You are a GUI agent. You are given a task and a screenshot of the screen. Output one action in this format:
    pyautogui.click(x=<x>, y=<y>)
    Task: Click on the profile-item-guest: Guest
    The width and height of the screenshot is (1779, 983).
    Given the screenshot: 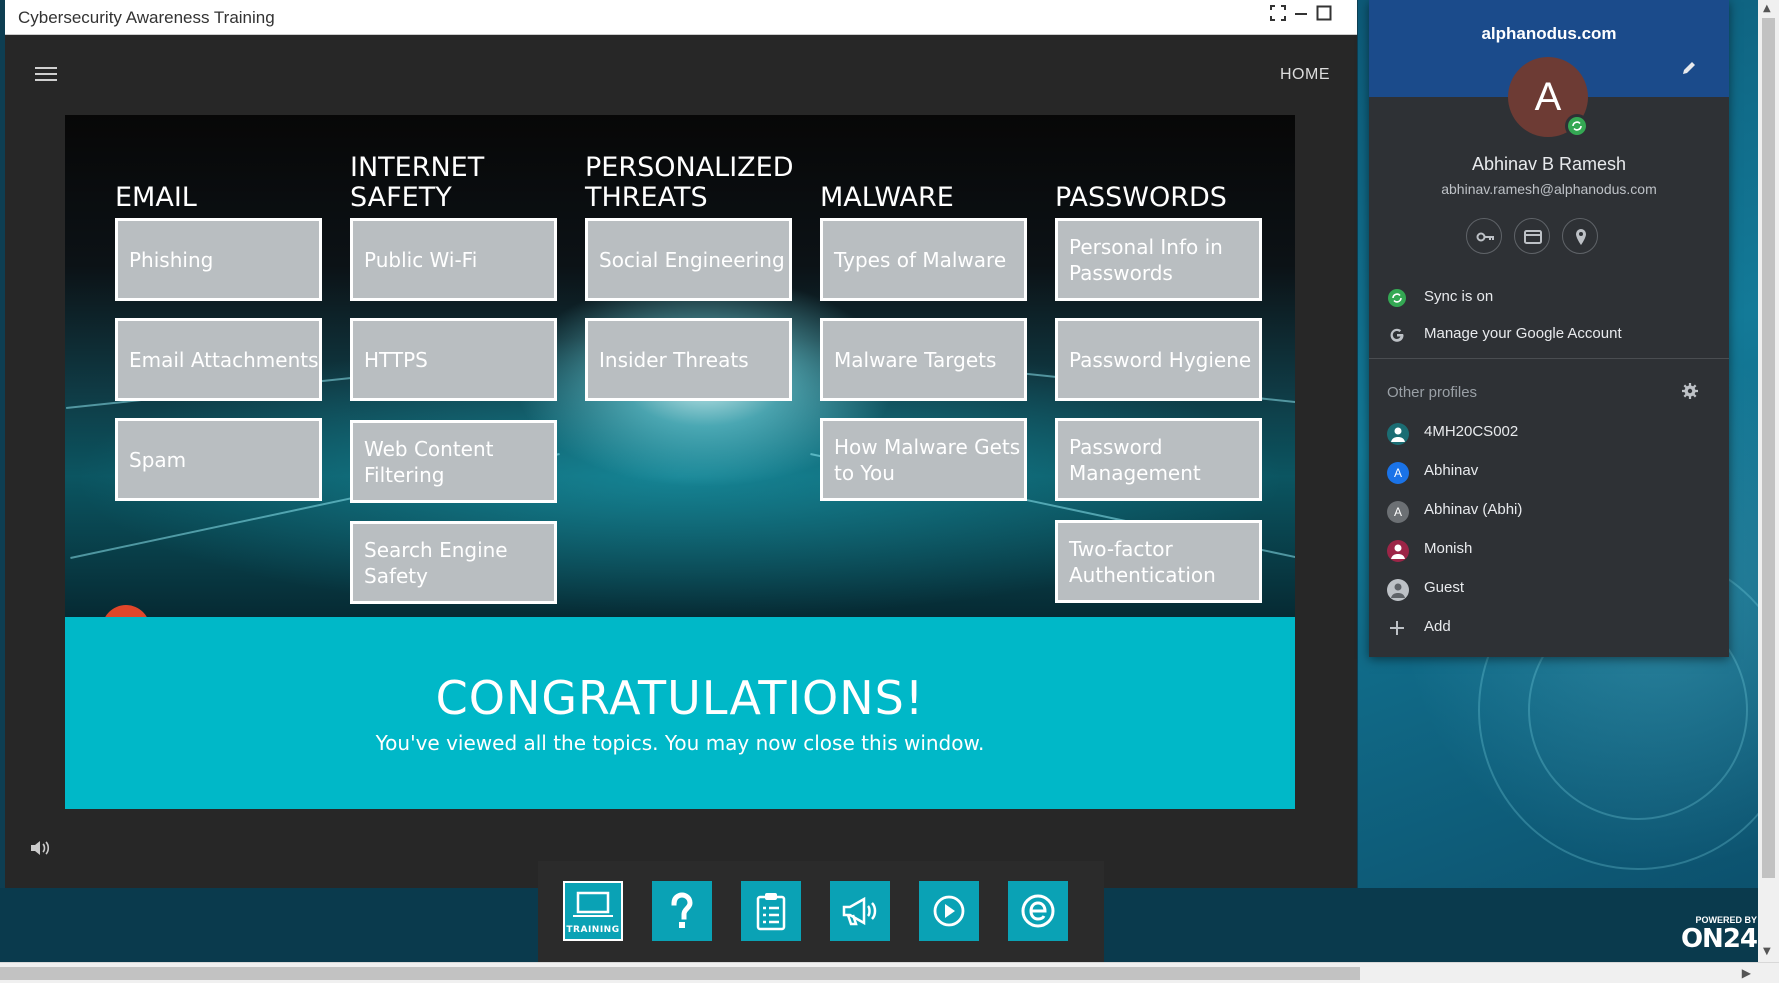 What is the action you would take?
    pyautogui.click(x=1549, y=588)
    